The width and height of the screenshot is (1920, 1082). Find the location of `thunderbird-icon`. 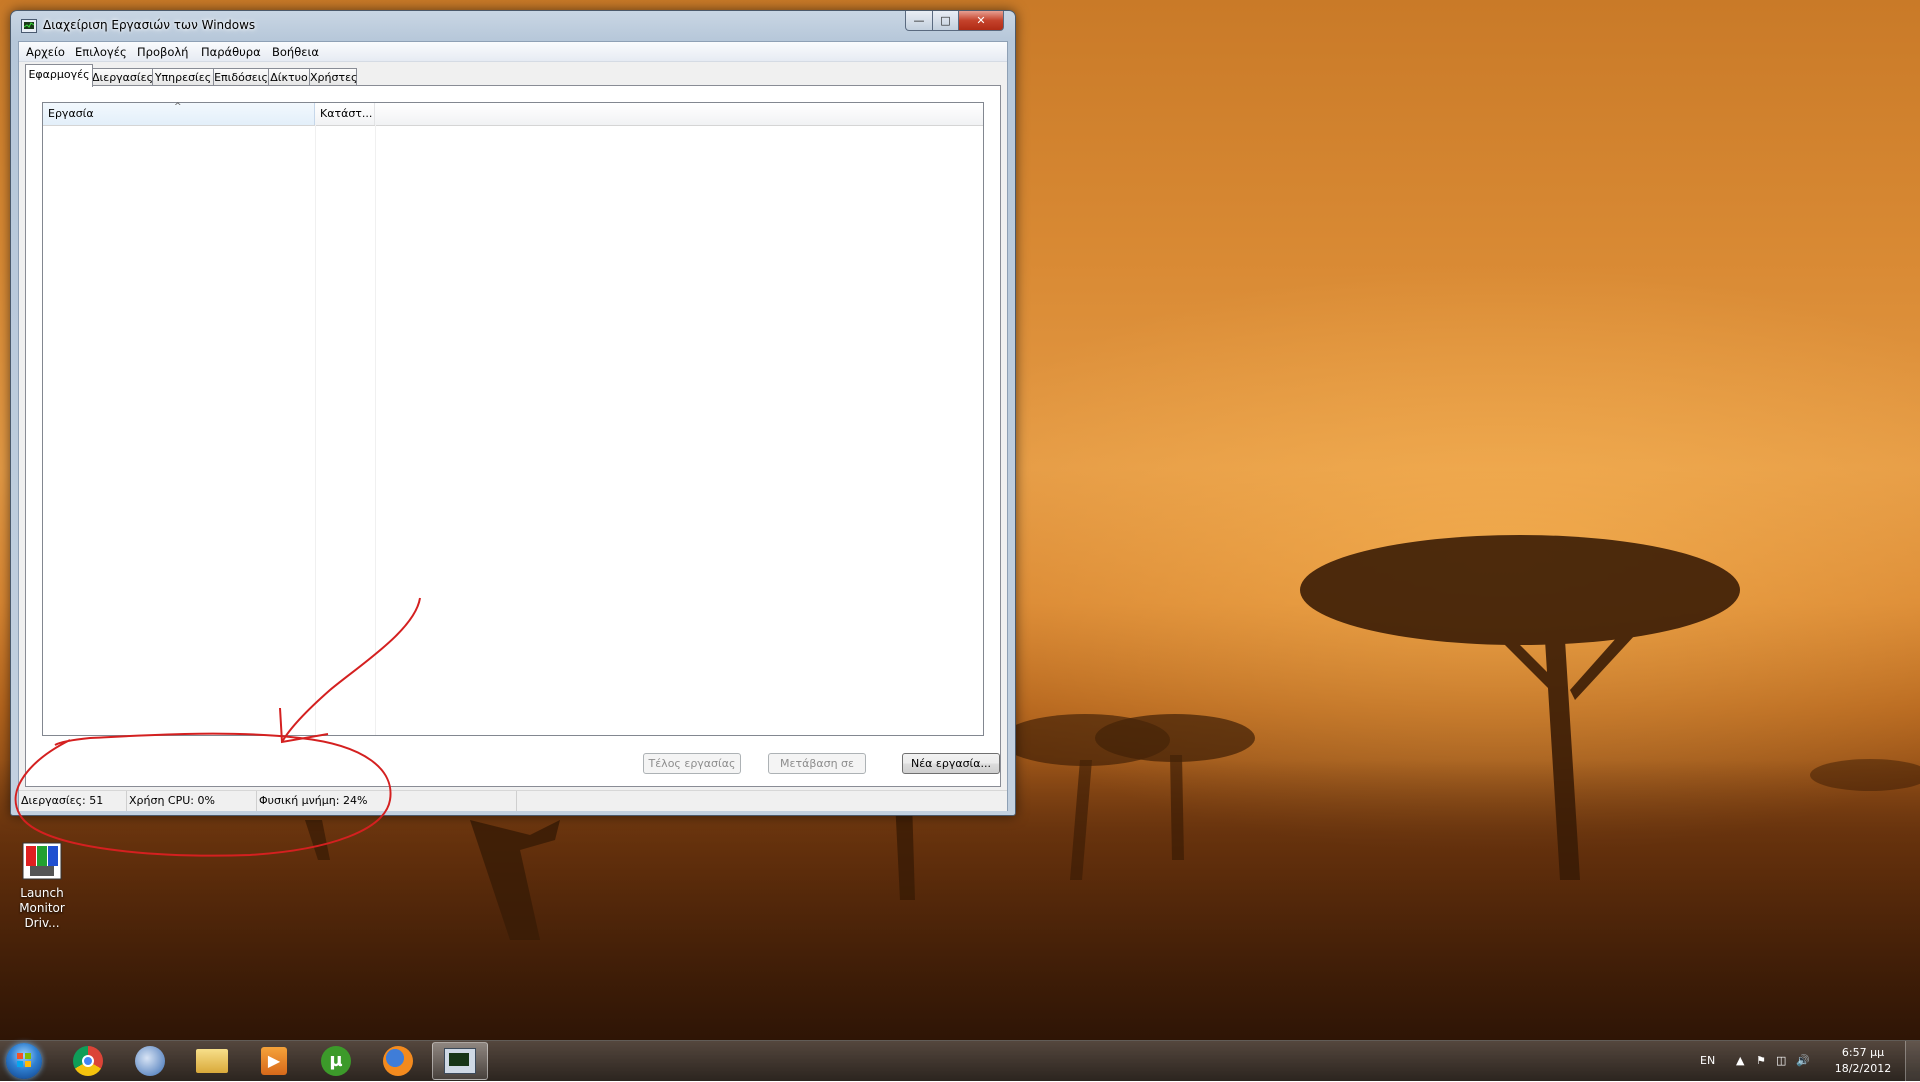

thunderbird-icon is located at coordinates (150, 1061).